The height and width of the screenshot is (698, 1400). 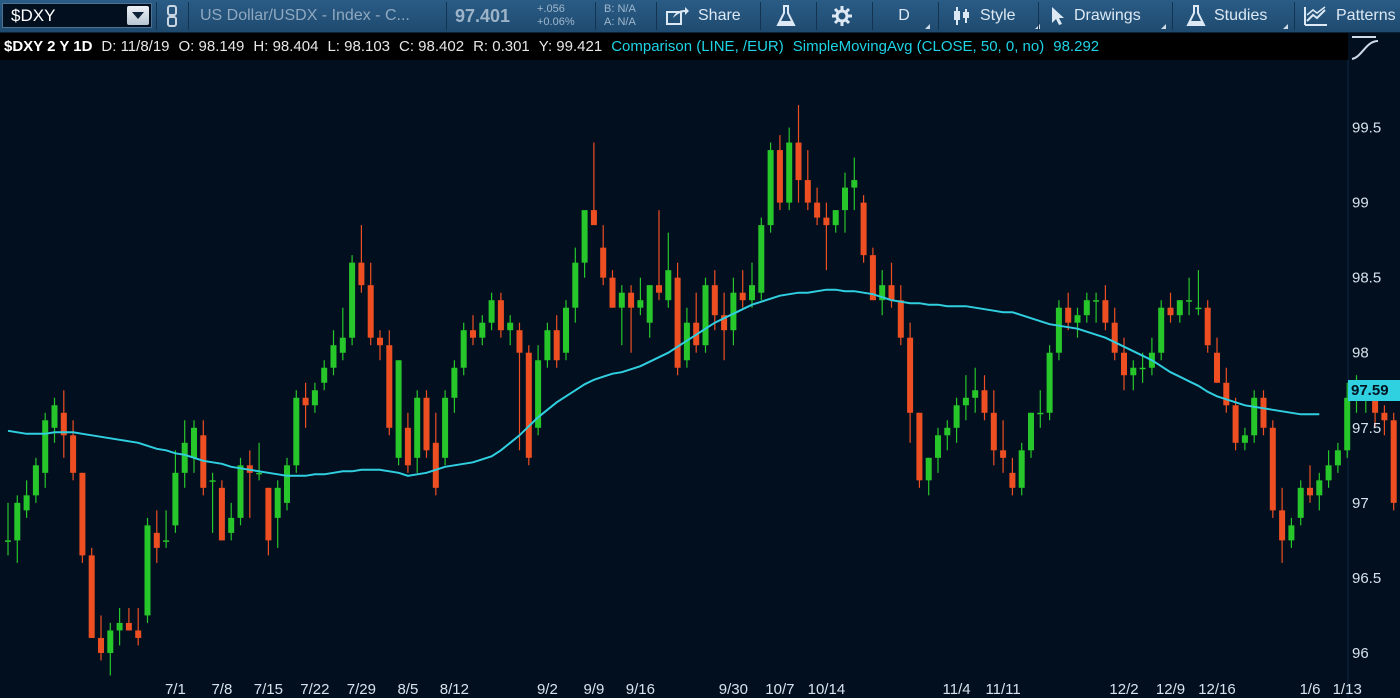 What do you see at coordinates (1360, 653) in the screenshot?
I see `y-tick-label: 96` at bounding box center [1360, 653].